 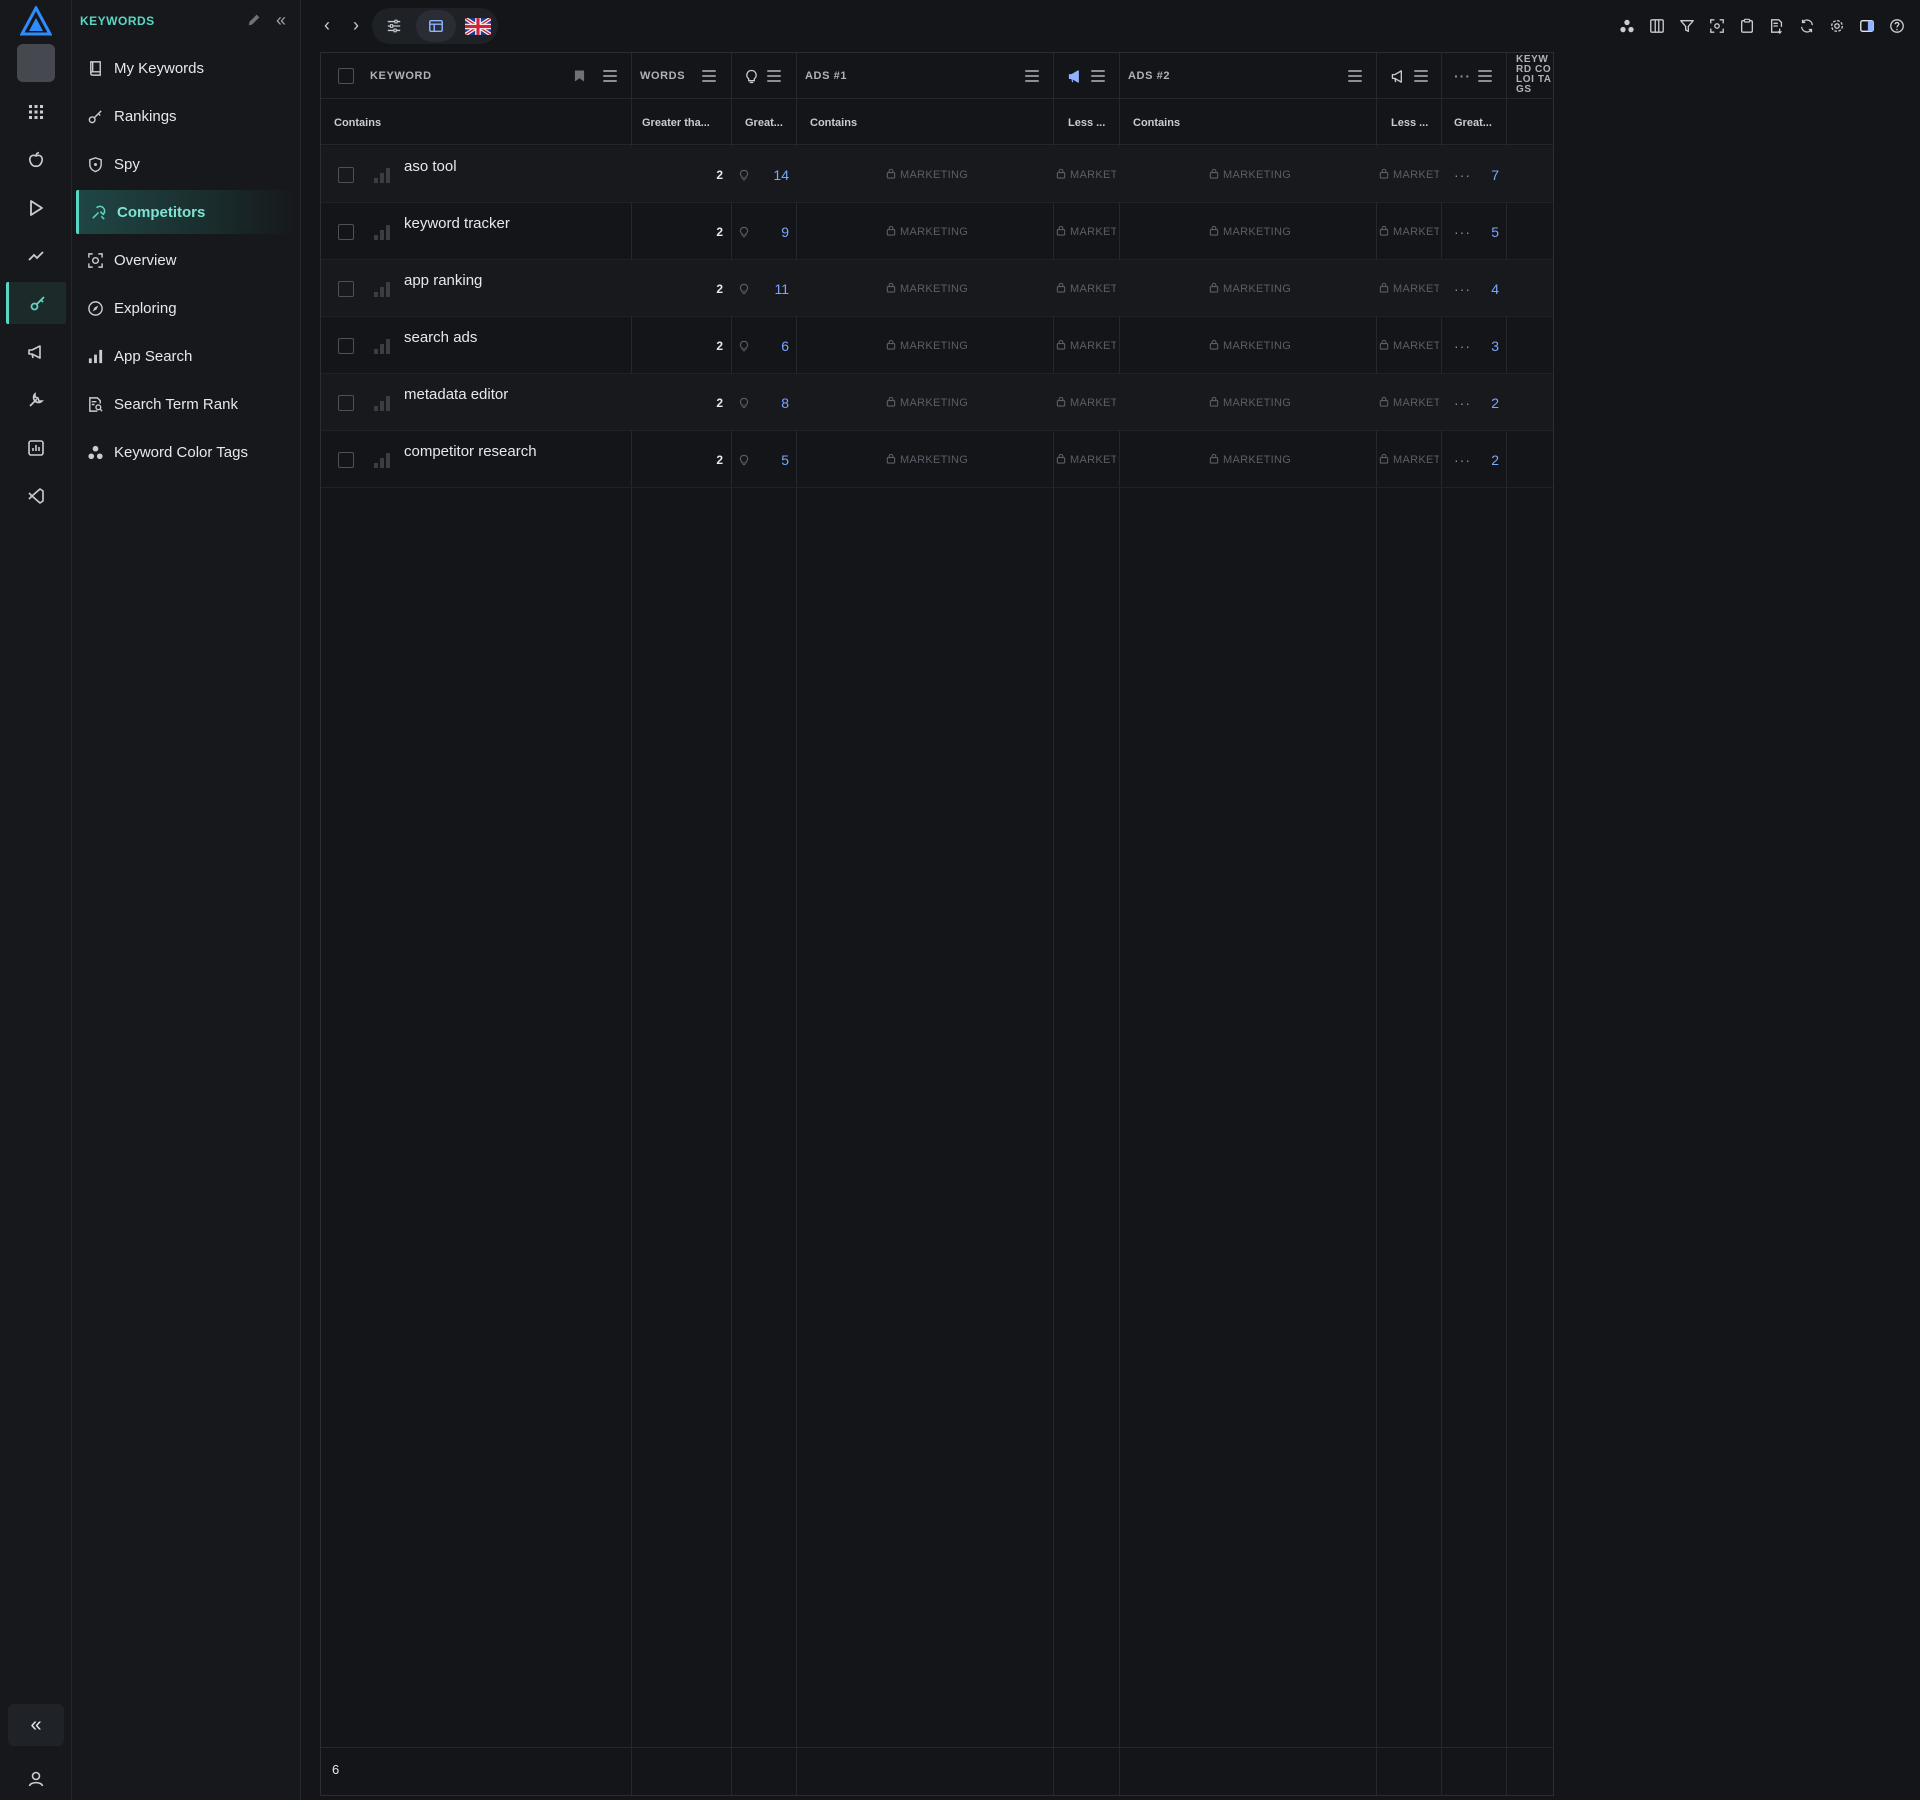 I want to click on sidebar-item-overview: Overview, so click(x=186, y=260).